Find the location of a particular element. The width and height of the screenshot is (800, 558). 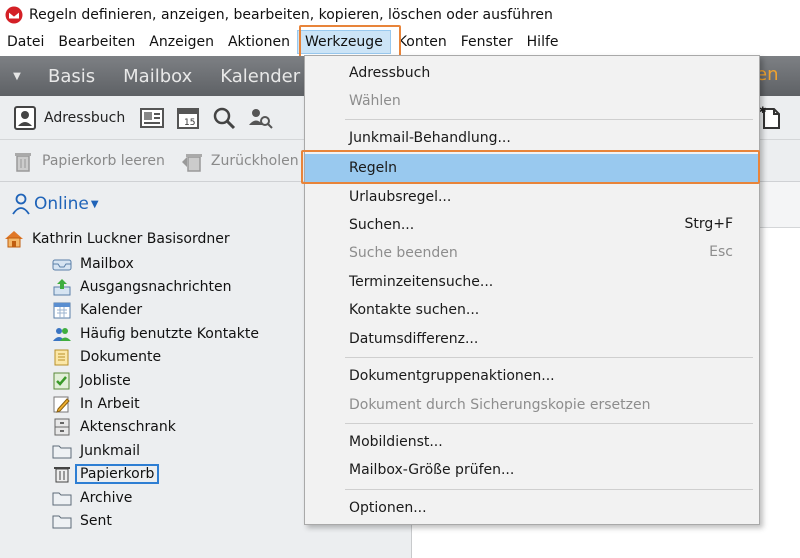

papierkorb-leeren-button: Papierkorb leeren is located at coordinates (87, 161).